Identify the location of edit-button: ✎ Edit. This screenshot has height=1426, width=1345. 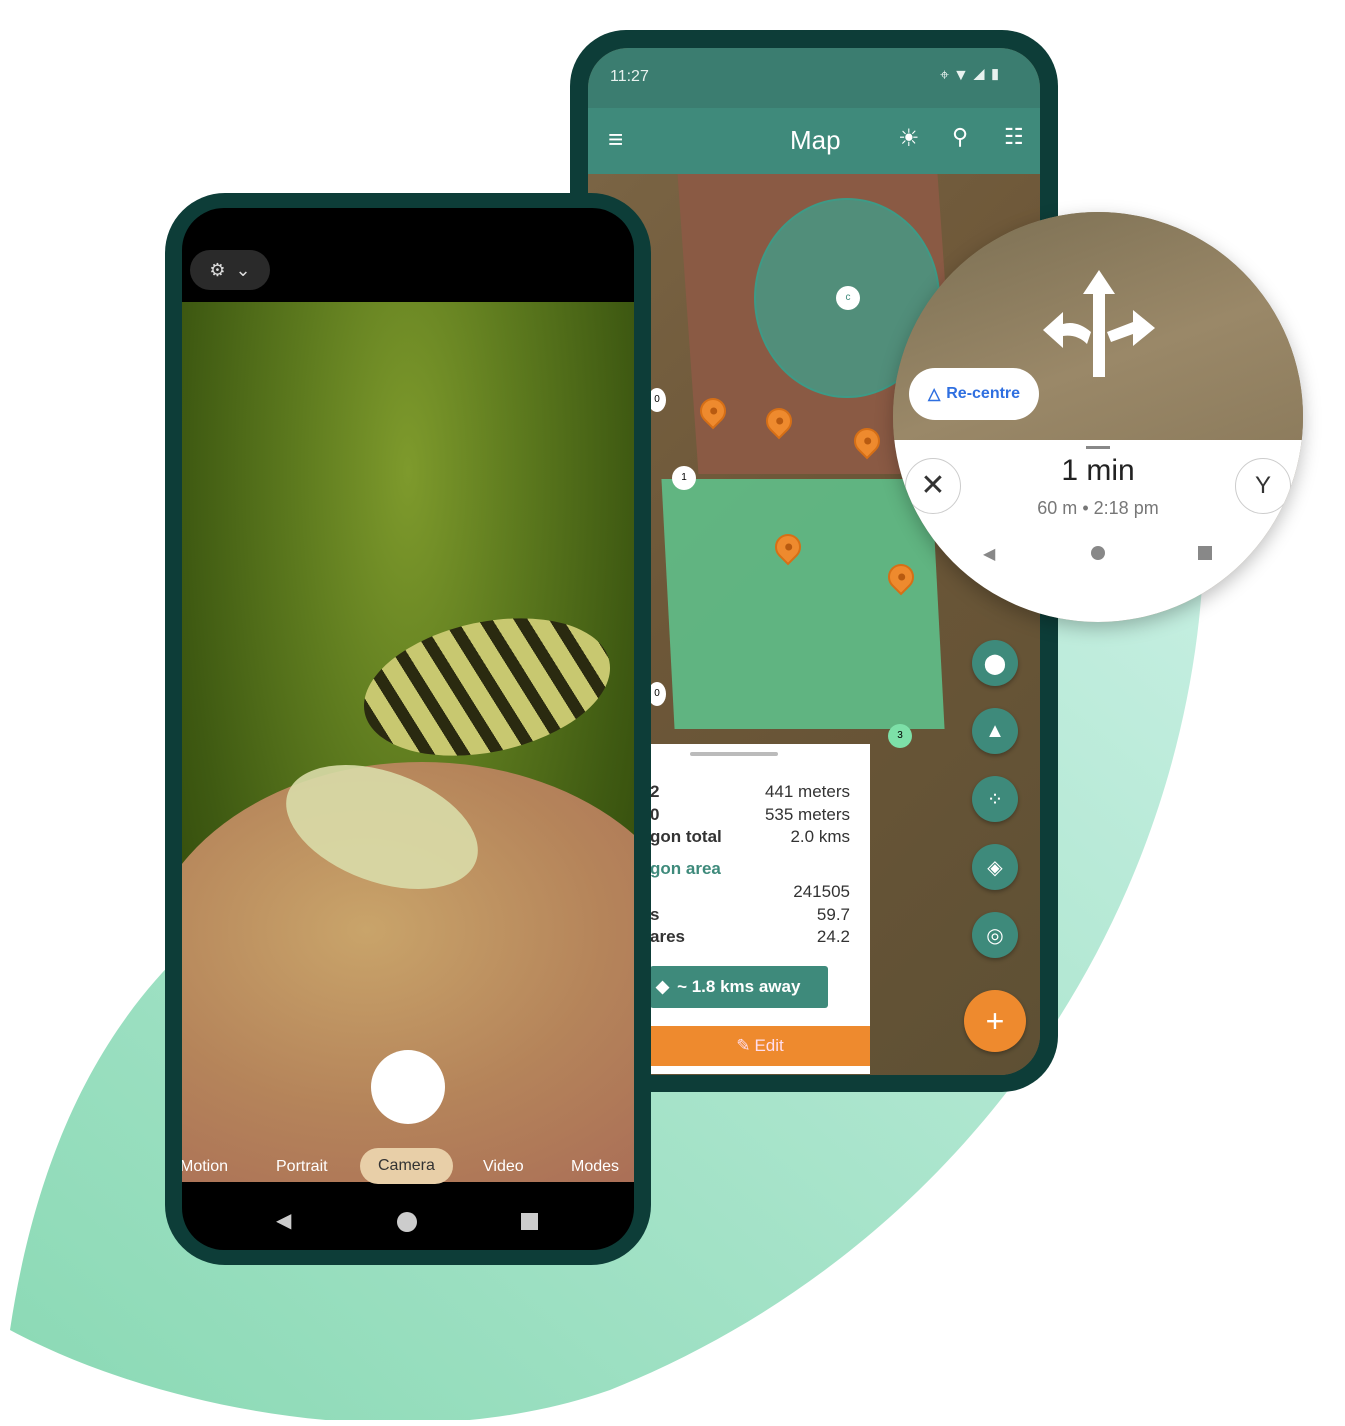
(760, 1046).